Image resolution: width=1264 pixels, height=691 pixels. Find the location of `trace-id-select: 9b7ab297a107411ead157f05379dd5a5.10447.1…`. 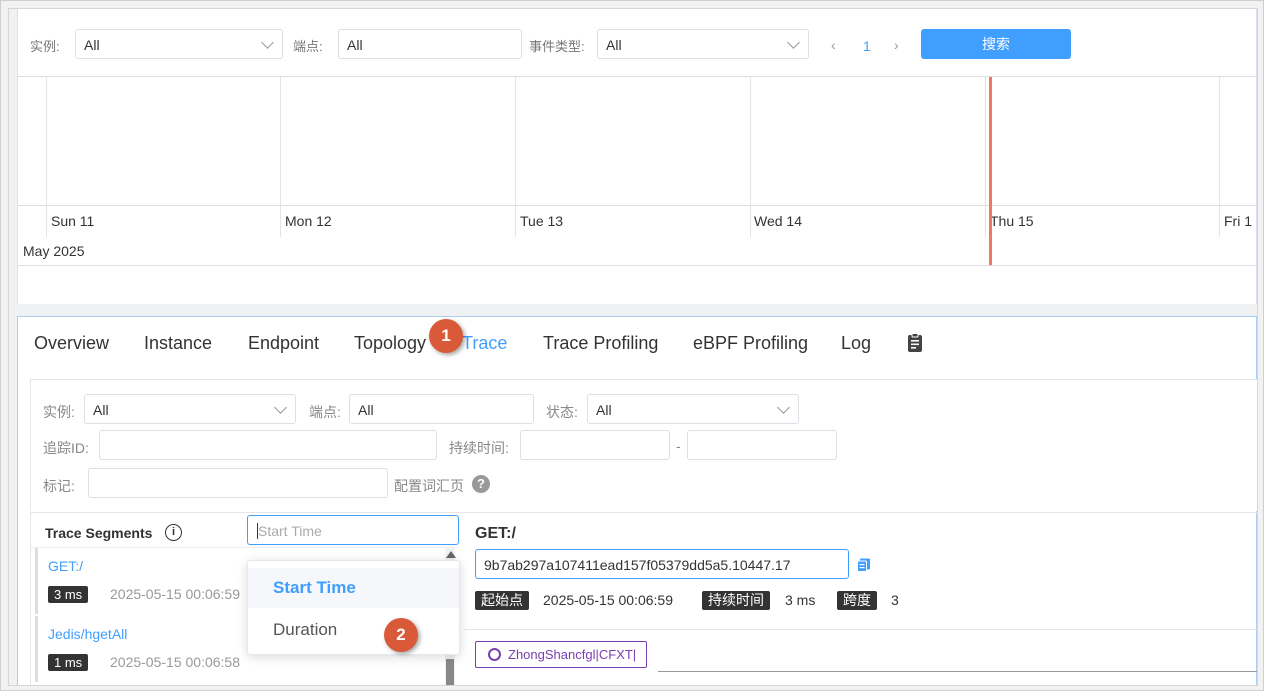

trace-id-select: 9b7ab297a107411ead157f05379dd5a5.10447.1… is located at coordinates (662, 564).